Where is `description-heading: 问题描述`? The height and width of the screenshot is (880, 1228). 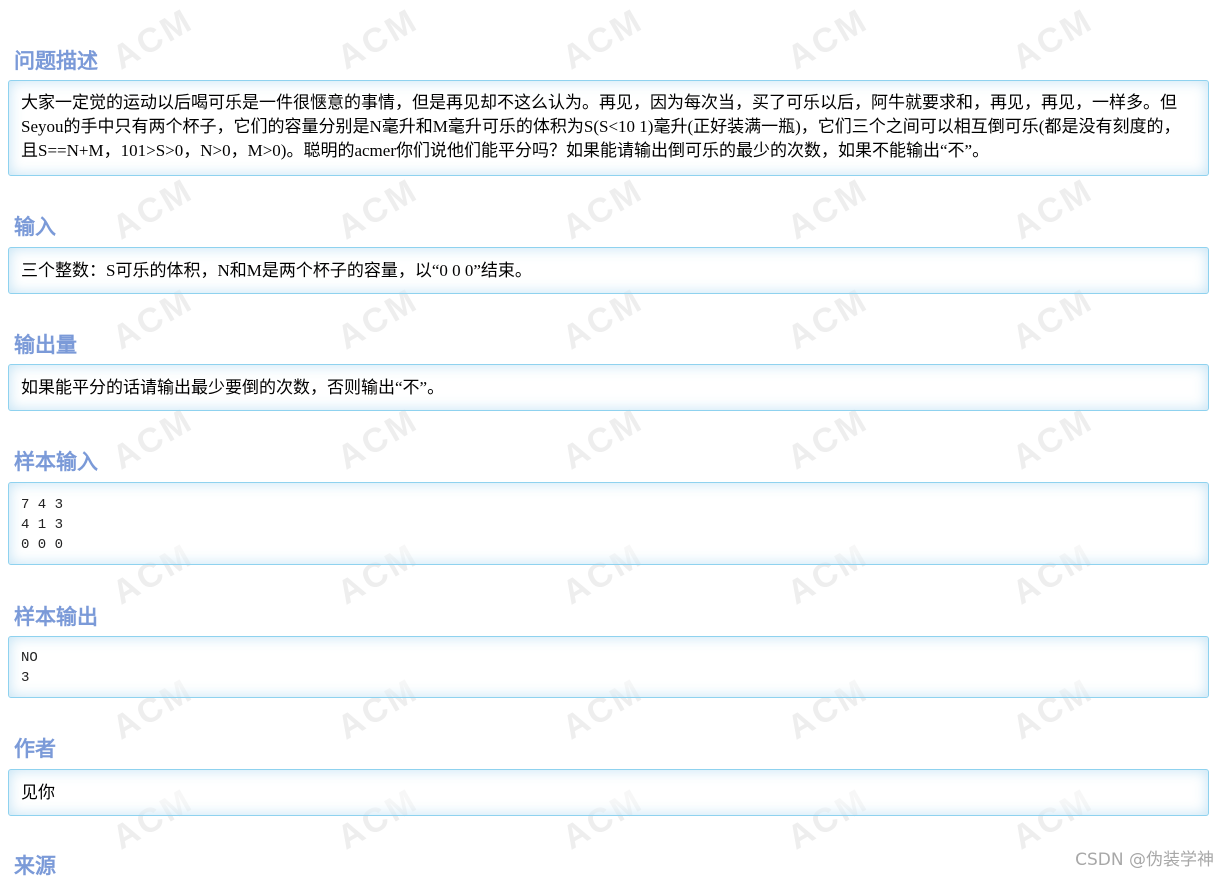 description-heading: 问题描述 is located at coordinates (56, 61).